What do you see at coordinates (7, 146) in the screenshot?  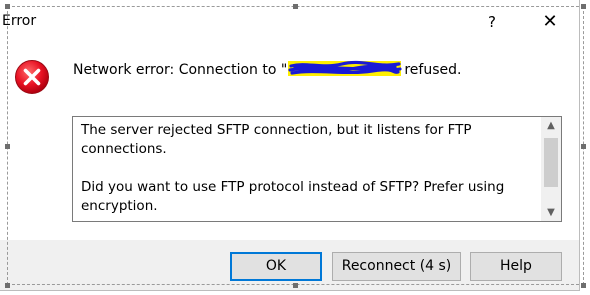 I see `resize-handle-mid-left` at bounding box center [7, 146].